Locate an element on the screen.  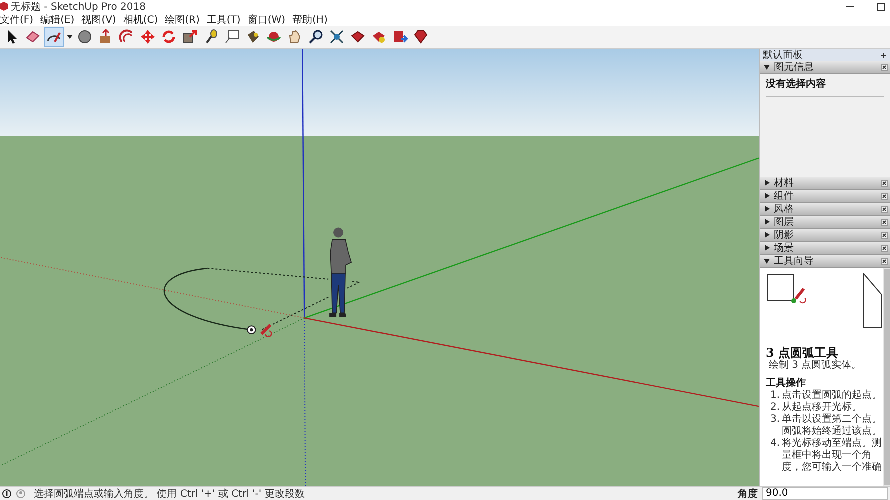
operations-heading: 工具操作 is located at coordinates (786, 384).